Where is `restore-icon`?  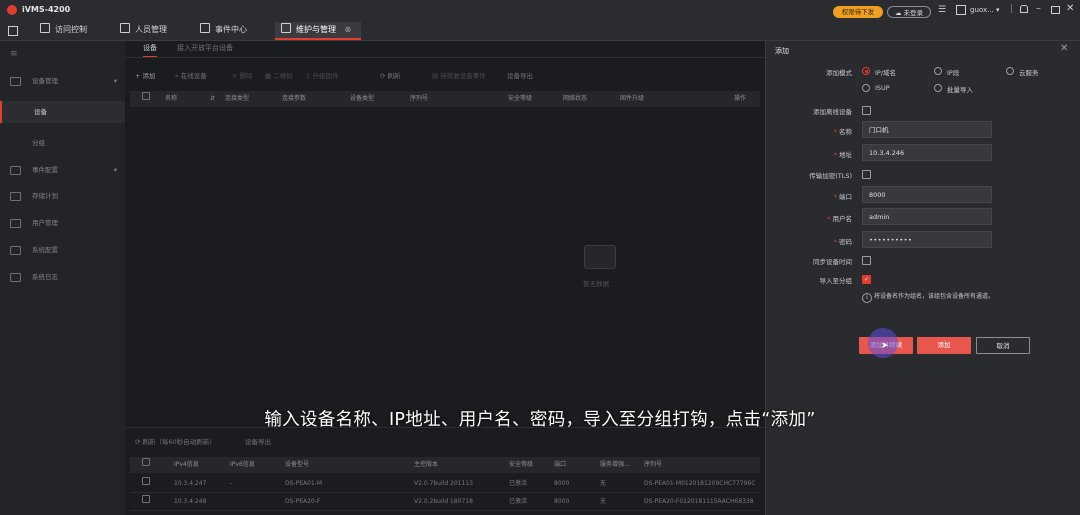 restore-icon is located at coordinates (1055, 10).